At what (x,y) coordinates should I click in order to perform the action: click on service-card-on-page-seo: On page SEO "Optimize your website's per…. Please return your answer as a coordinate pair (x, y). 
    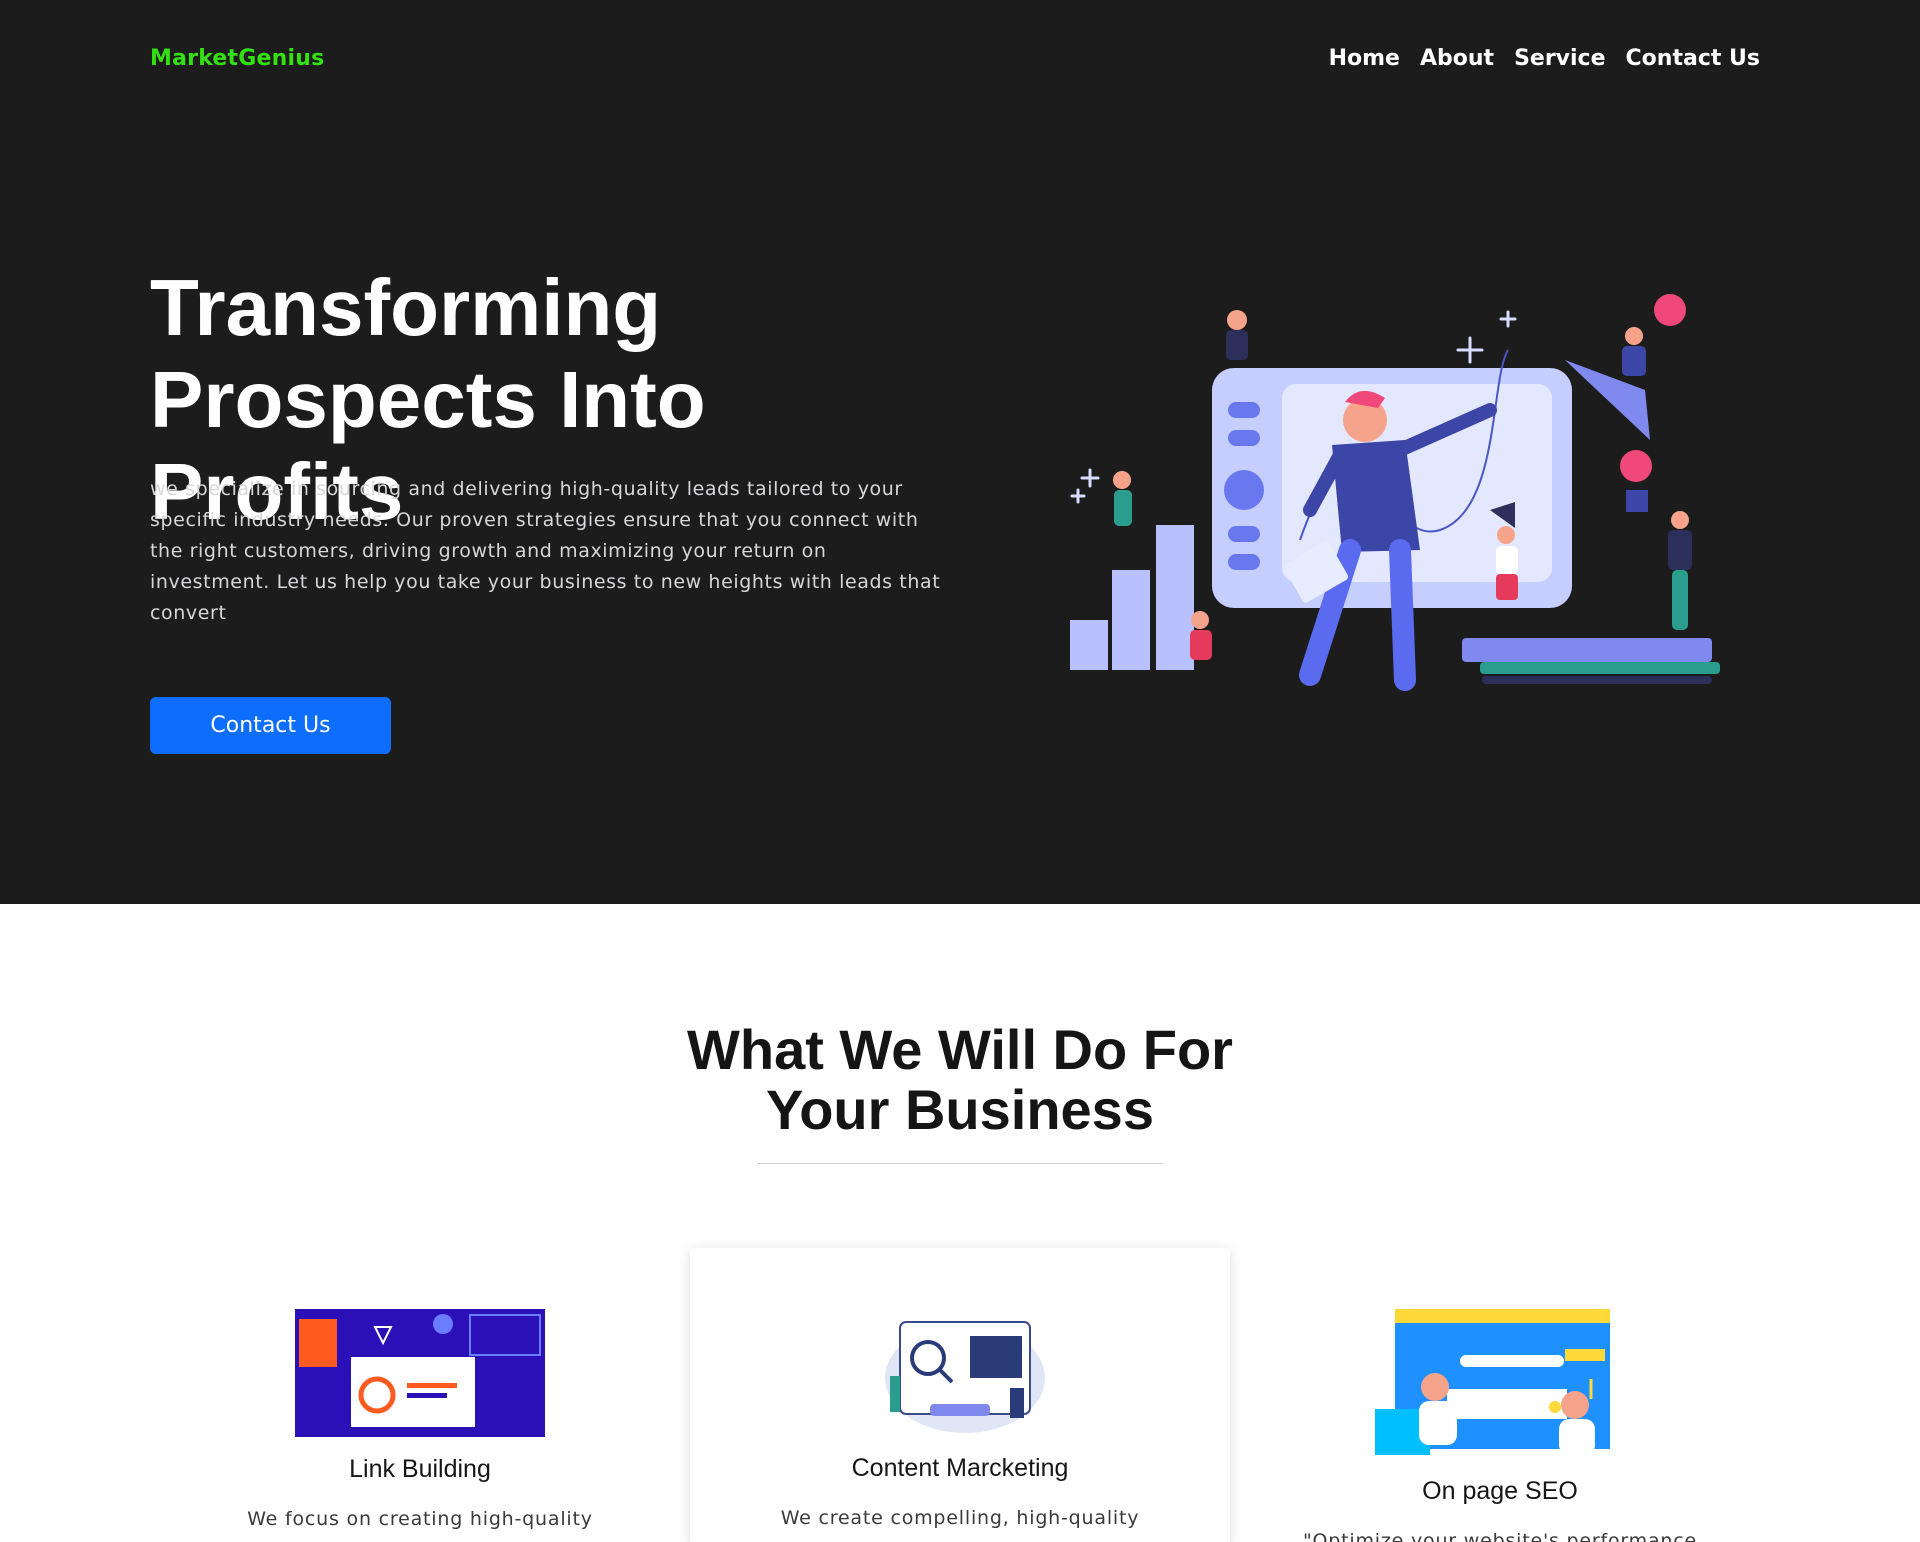
    Looking at the image, I should click on (1500, 1396).